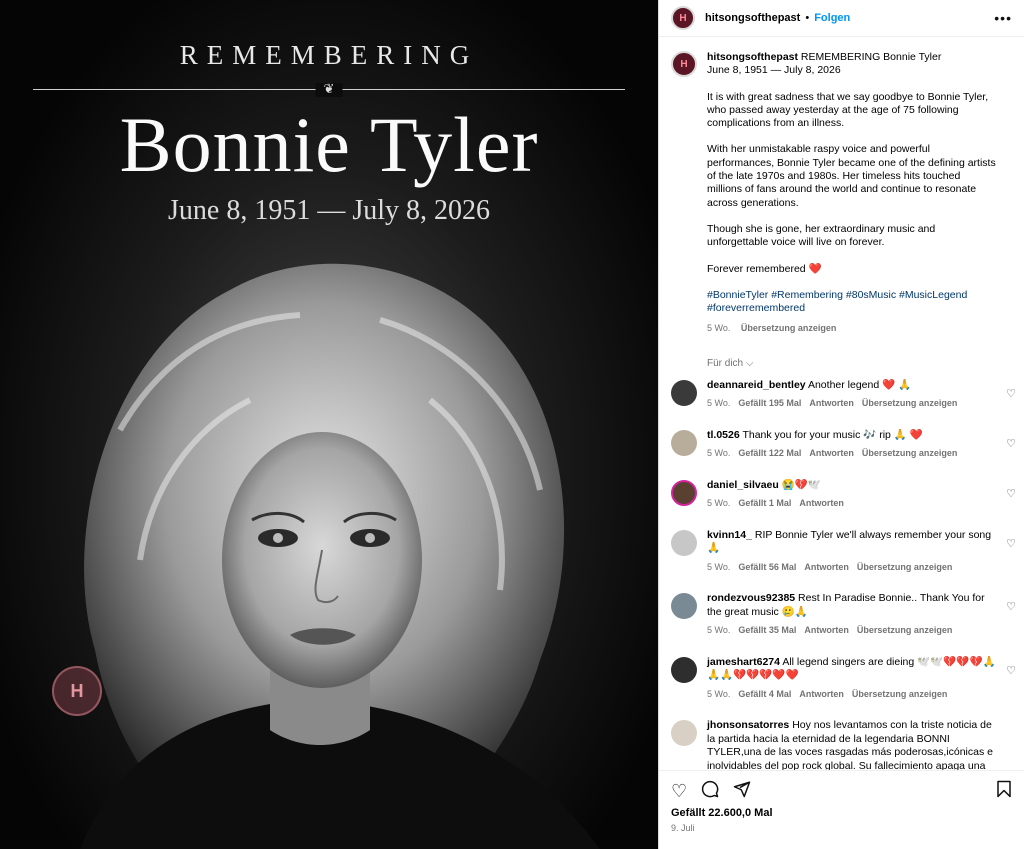 The height and width of the screenshot is (849, 1024). I want to click on comment-likes: Gefällt 1 Mal, so click(764, 503).